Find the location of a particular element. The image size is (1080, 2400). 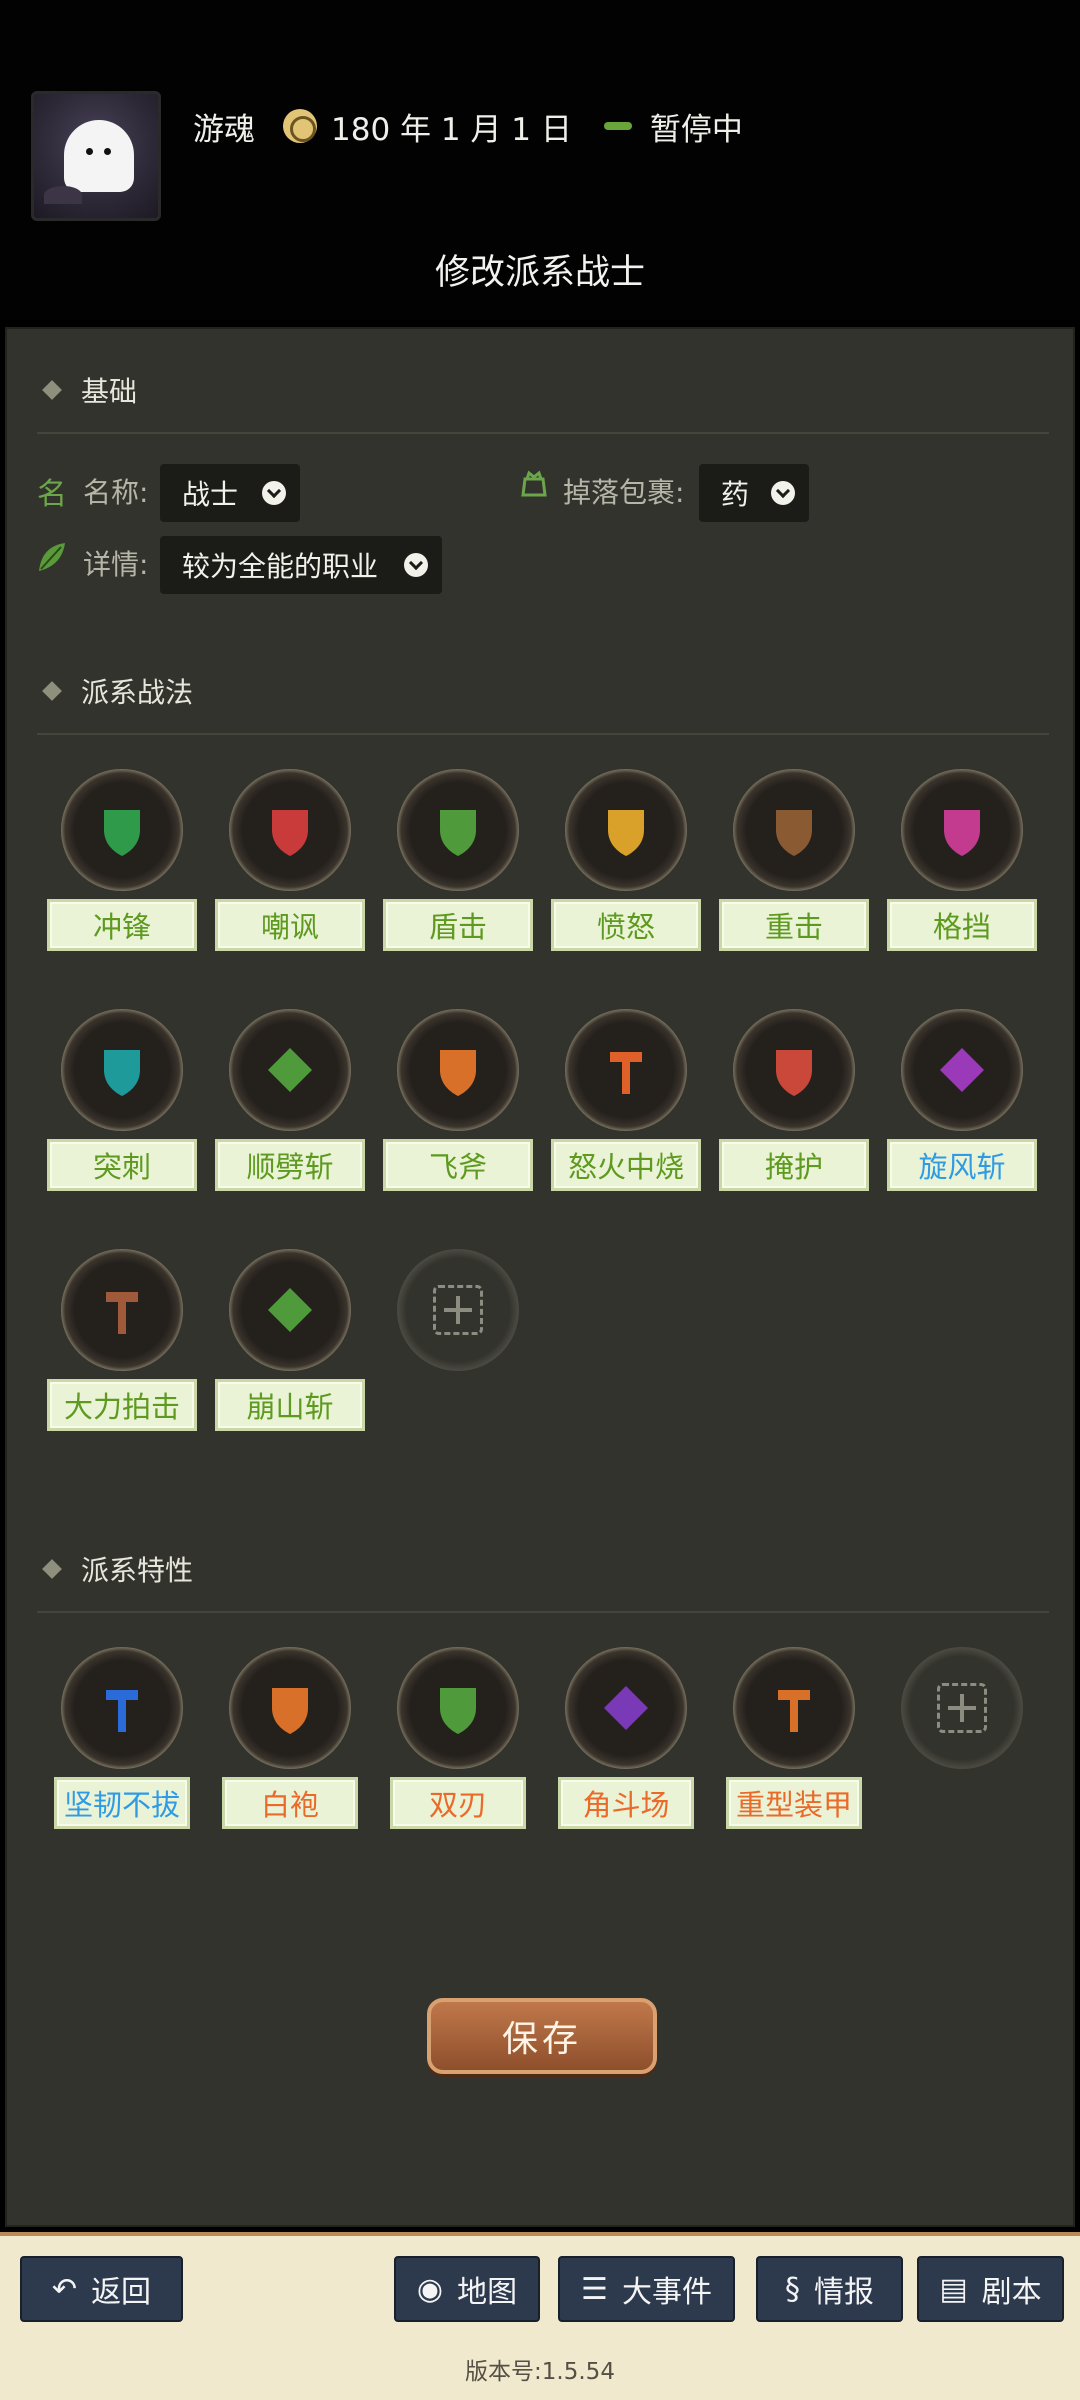

cleave-icon-glyph is located at coordinates (290, 1070).